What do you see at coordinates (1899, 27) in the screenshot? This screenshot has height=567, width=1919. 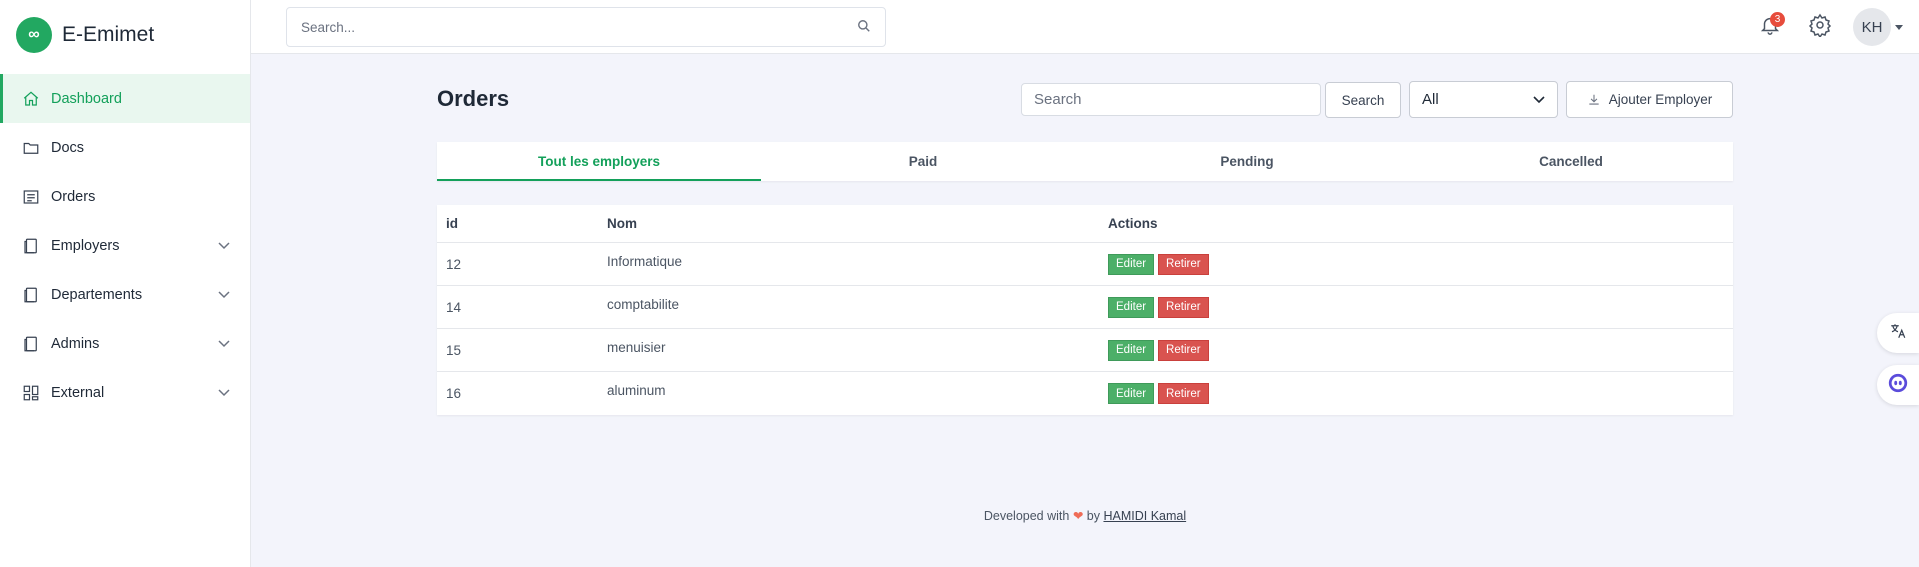 I see `caret-down-icon` at bounding box center [1899, 27].